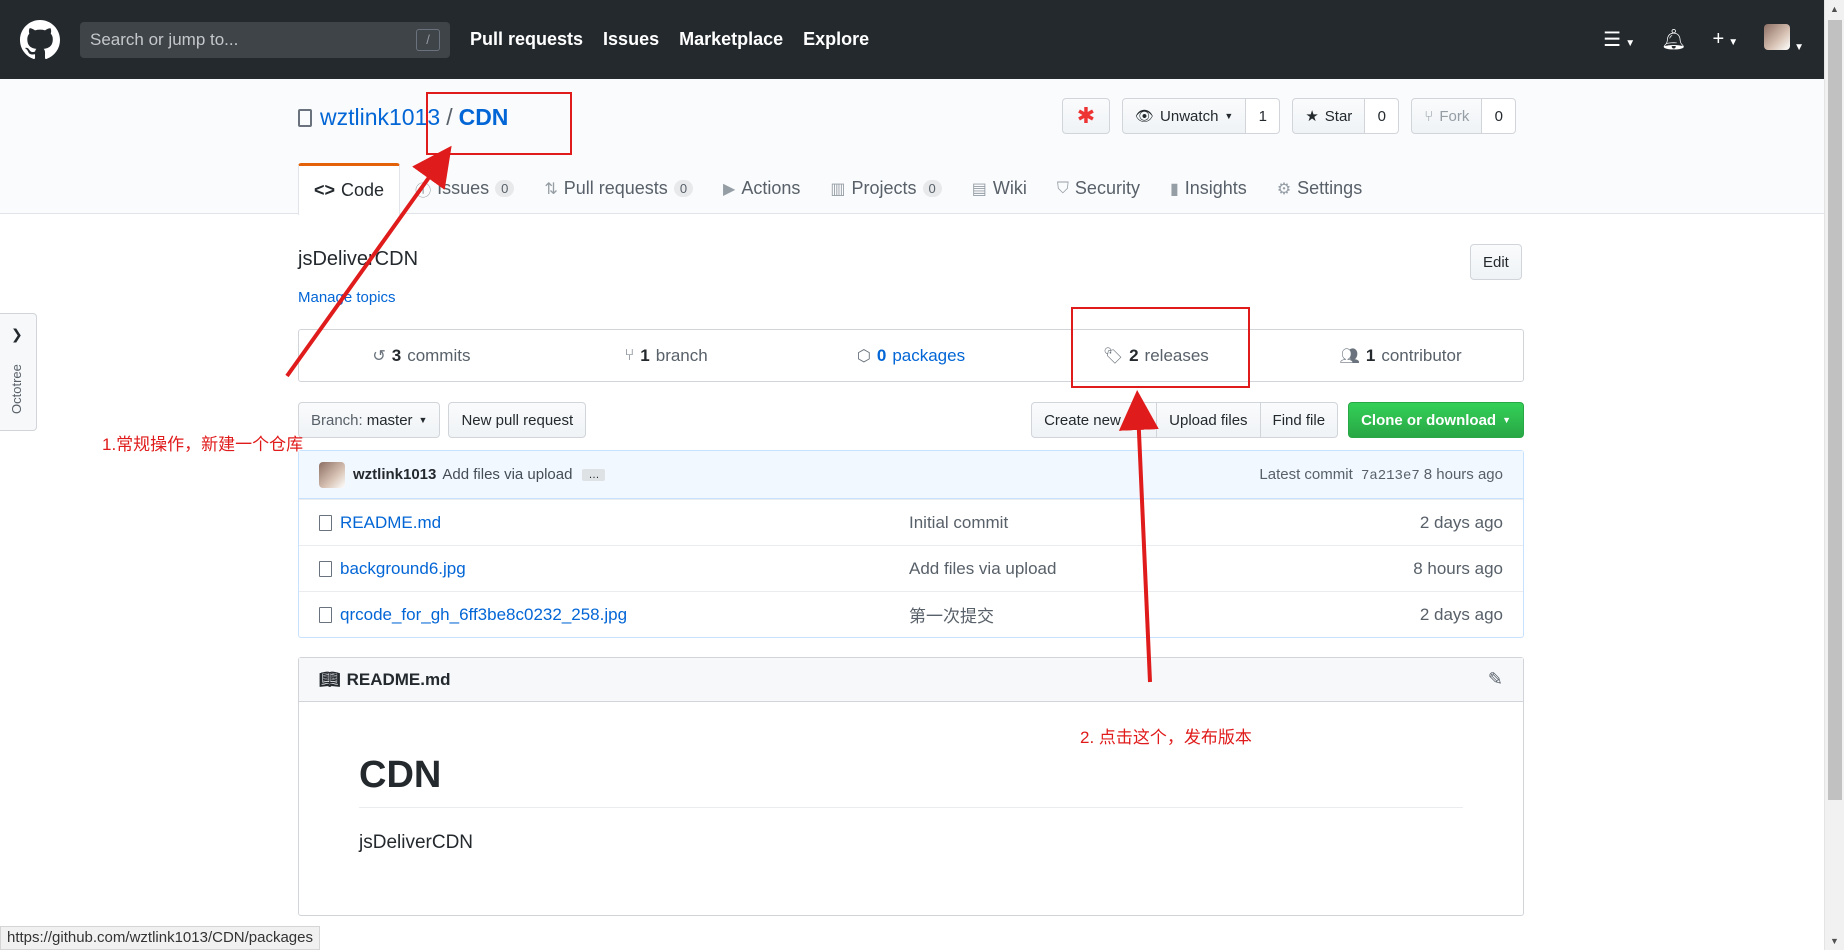  I want to click on manage-topics-link: Manage topics, so click(347, 297).